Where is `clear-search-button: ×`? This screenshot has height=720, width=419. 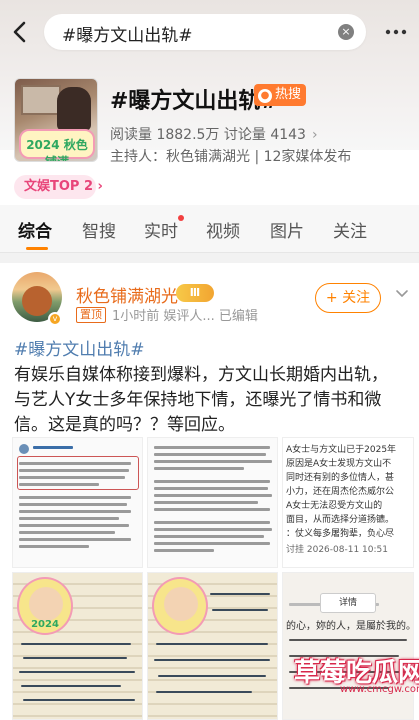 clear-search-button: × is located at coordinates (346, 32).